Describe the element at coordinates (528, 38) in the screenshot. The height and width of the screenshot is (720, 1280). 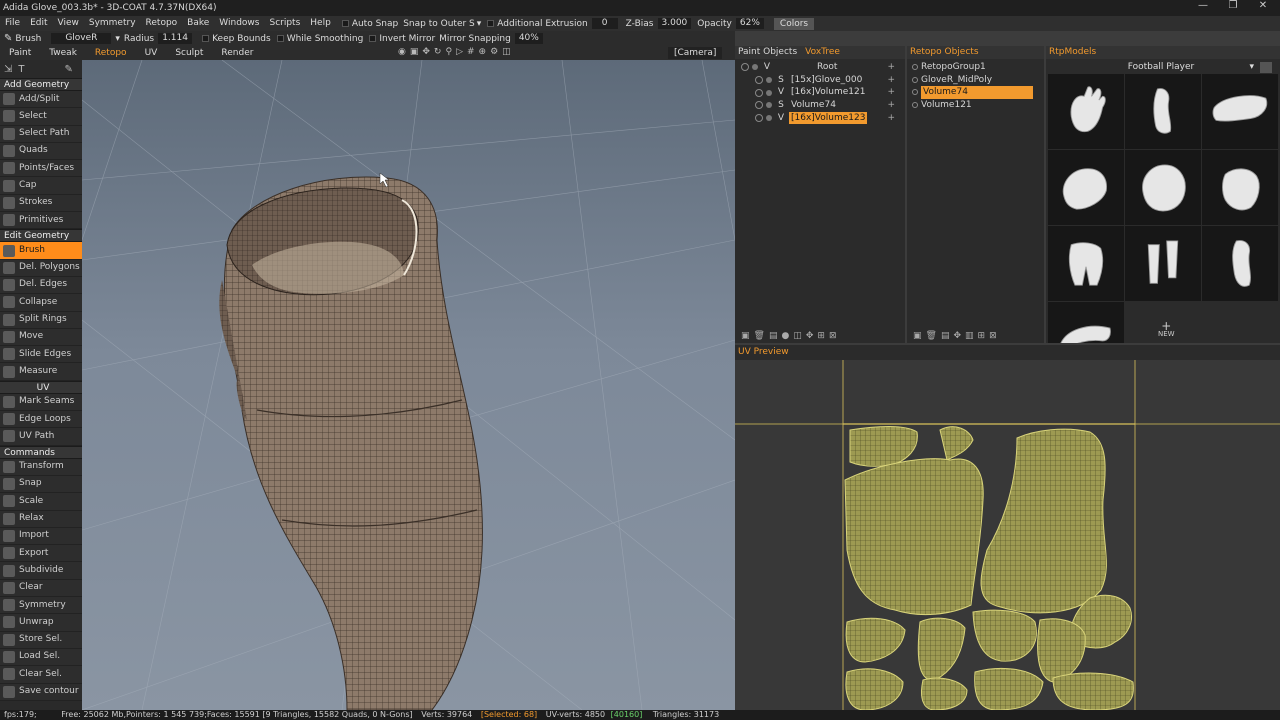
I see `mirror-snapping-field: 40%` at that location.